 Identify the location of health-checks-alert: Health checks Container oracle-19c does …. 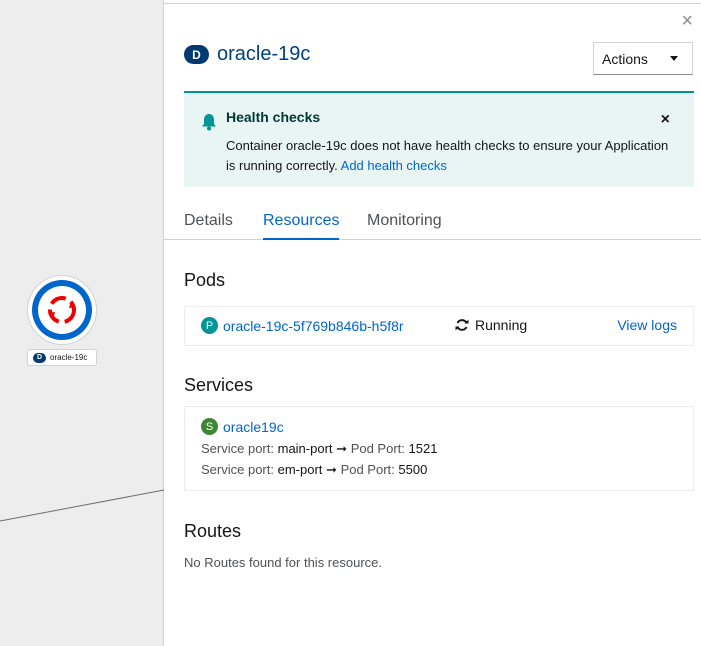
(439, 139).